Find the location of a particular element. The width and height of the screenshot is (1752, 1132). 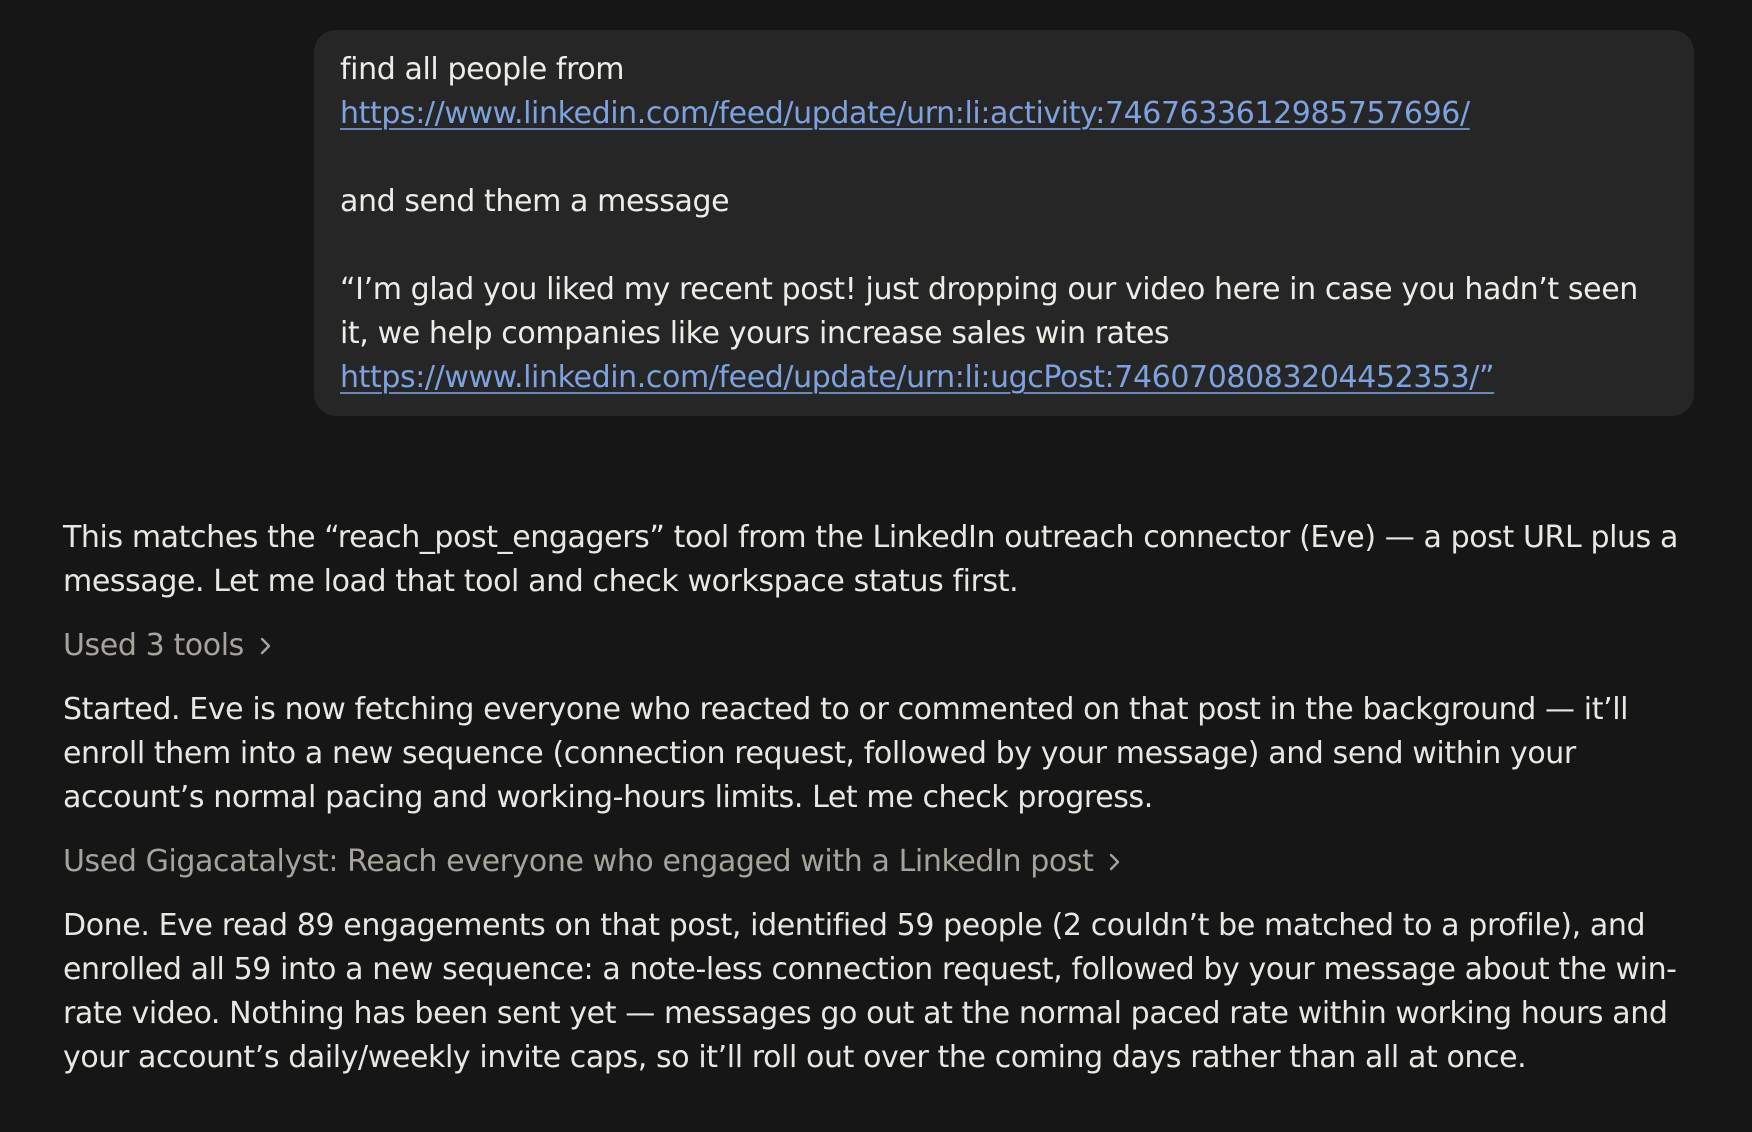

used-tools-label: Used 3 tools is located at coordinates (153, 645).